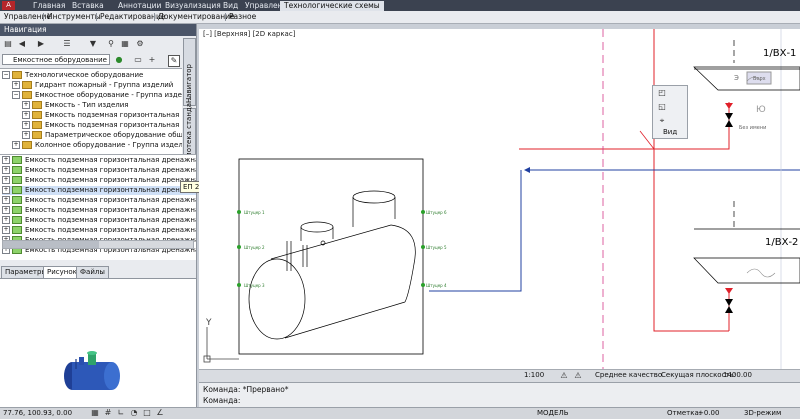 This screenshot has height=419, width=800. I want to click on back-icon: ◀, so click(22, 44).